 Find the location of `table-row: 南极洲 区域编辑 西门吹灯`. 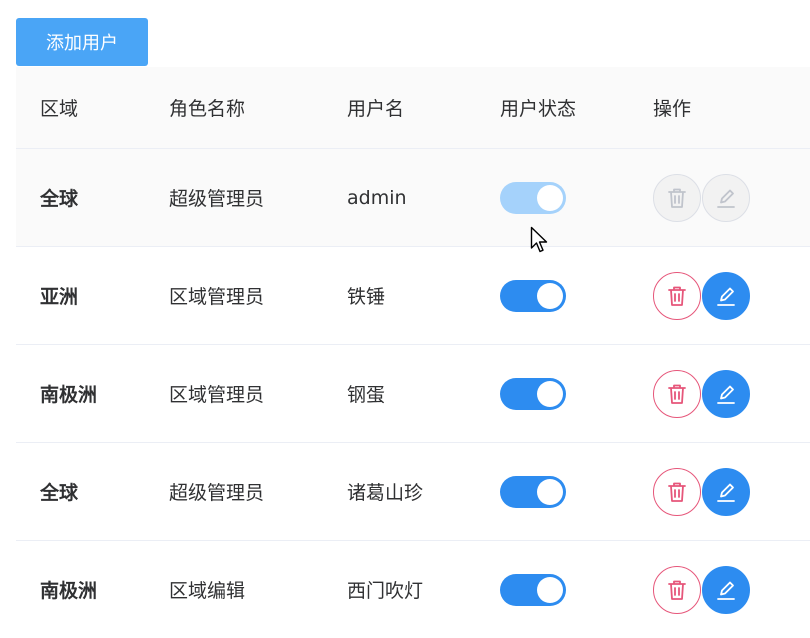

table-row: 南极洲 区域编辑 西门吹灯 is located at coordinates (413, 589).